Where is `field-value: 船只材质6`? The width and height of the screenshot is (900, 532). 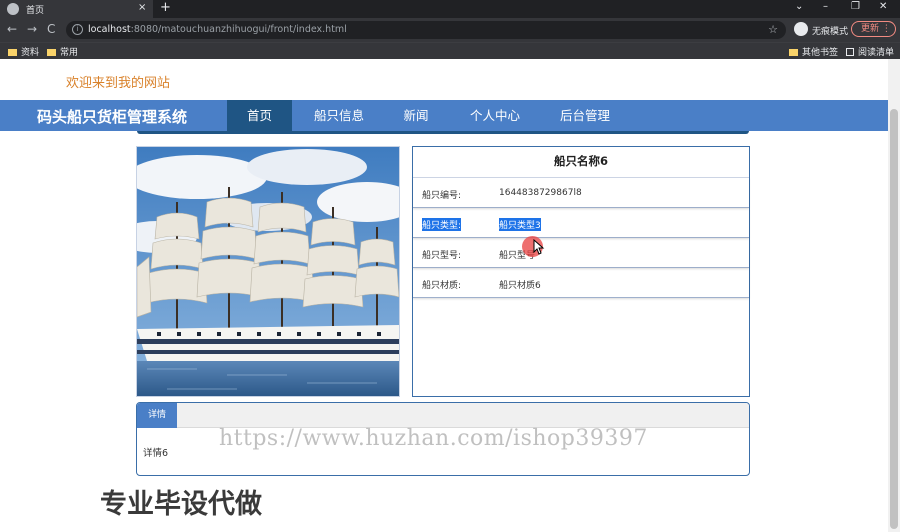 field-value: 船只材质6 is located at coordinates (520, 286).